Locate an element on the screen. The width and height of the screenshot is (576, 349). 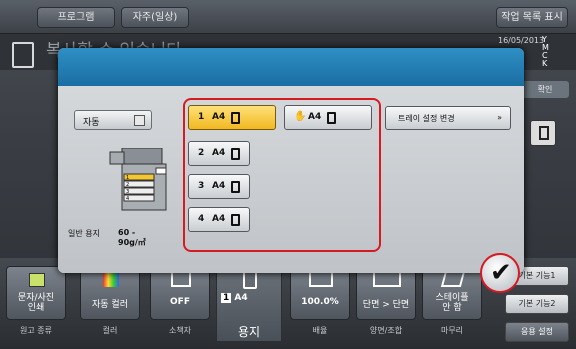
bypass-tray-size: A4 is located at coordinates (315, 117).